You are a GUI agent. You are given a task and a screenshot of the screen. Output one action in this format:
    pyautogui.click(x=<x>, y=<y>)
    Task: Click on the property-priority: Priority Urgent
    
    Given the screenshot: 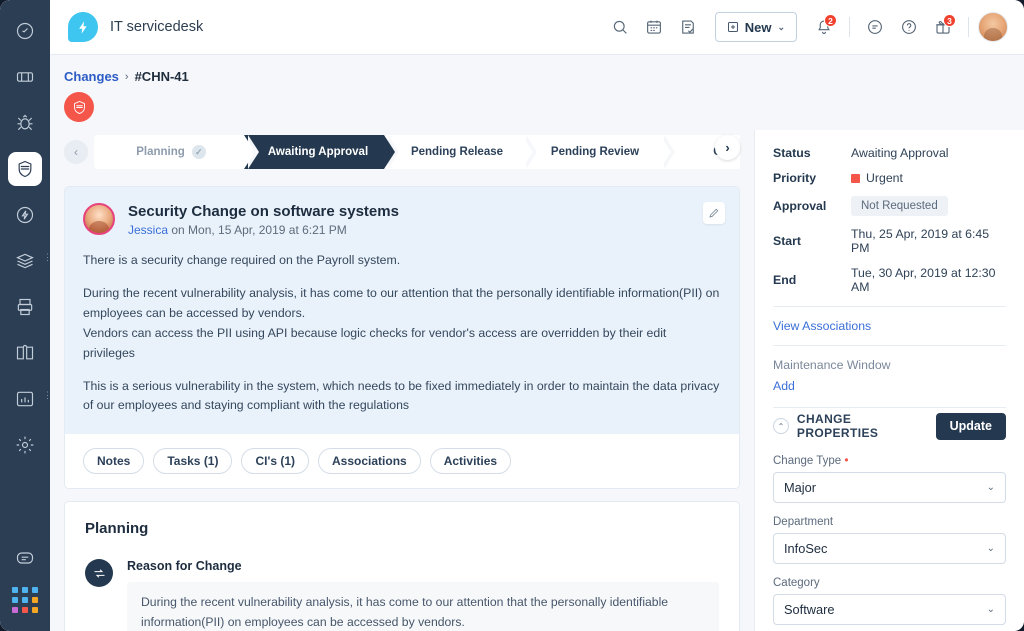 What is the action you would take?
    pyautogui.click(x=889, y=178)
    